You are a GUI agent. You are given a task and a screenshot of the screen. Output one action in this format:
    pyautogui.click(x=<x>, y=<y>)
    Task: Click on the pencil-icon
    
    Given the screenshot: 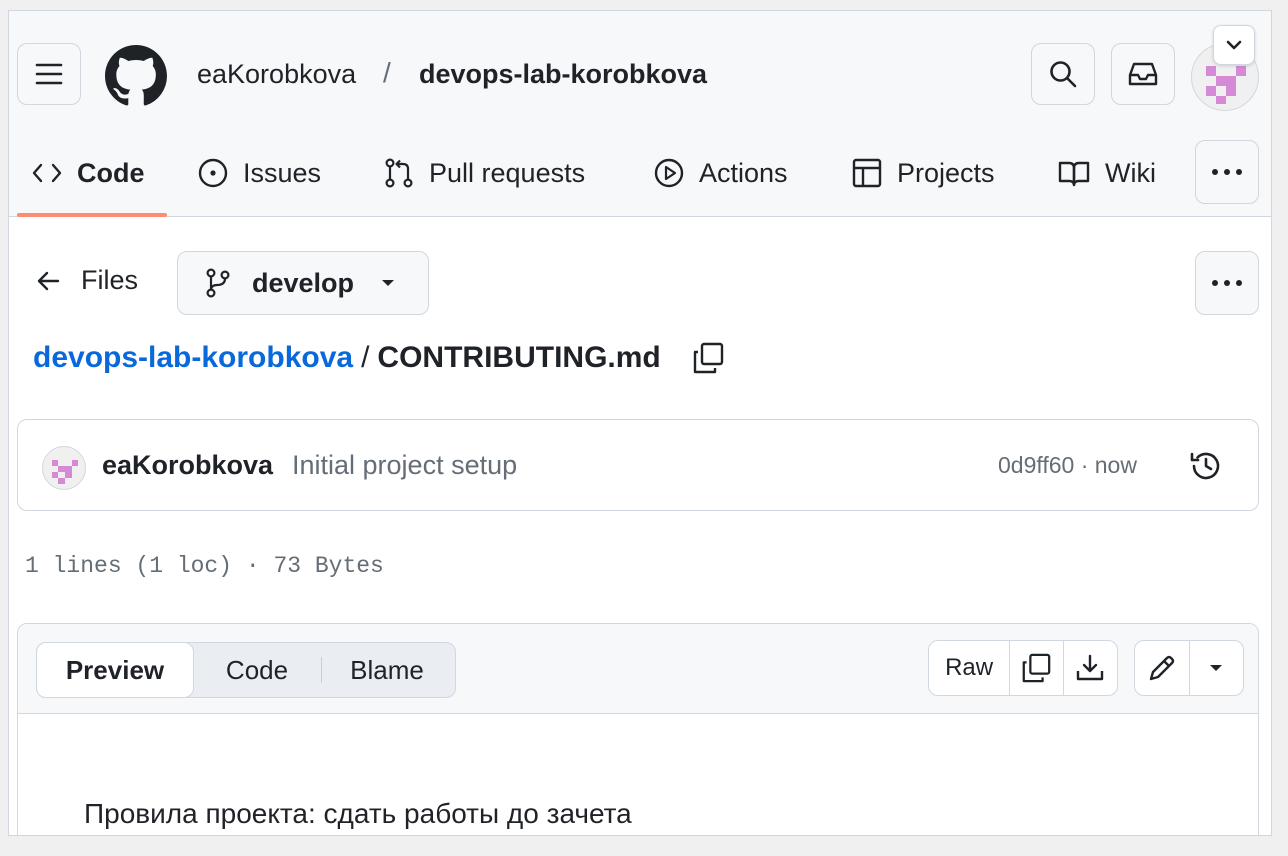 What is the action you would take?
    pyautogui.click(x=1162, y=668)
    